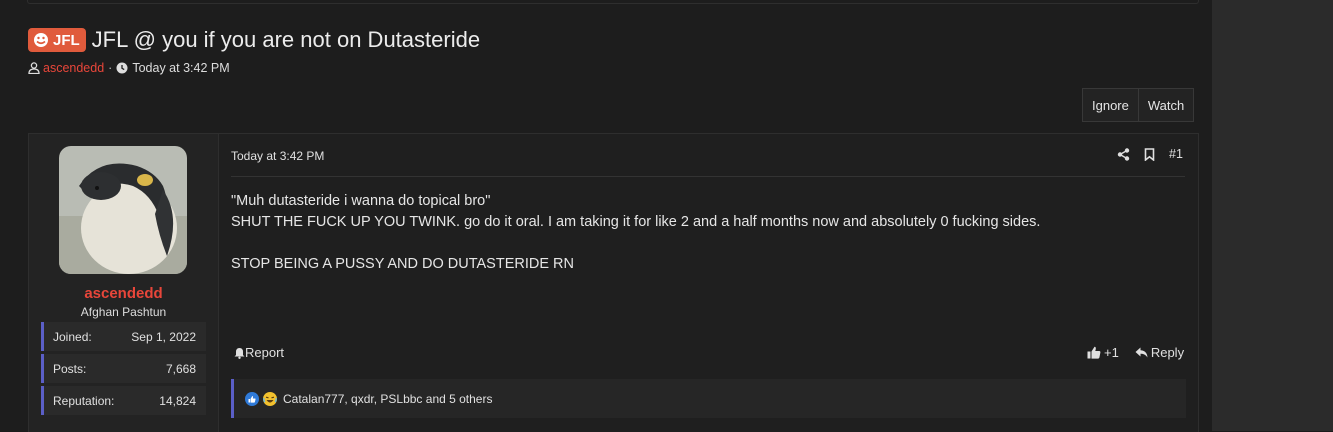 This screenshot has width=1333, height=432. Describe the element at coordinates (286, 39) in the screenshot. I see `thread-title: JFL @ you if you are not on Dutasteride` at that location.